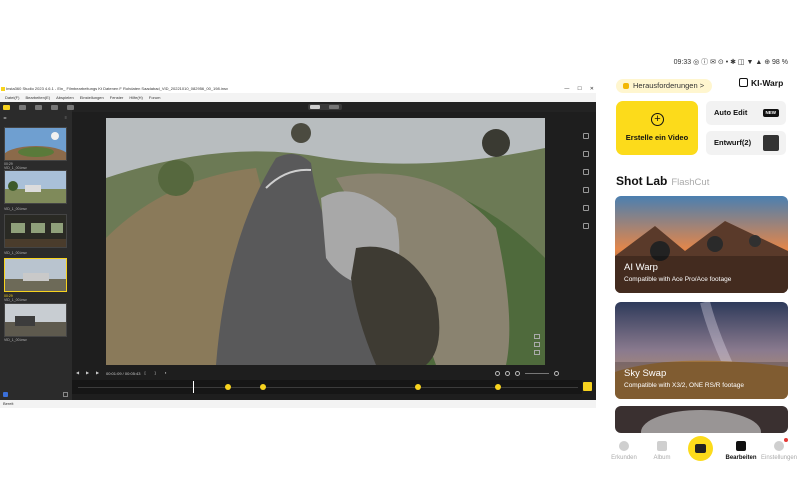 The height and width of the screenshot is (500, 800). I want to click on close-button: ✕, so click(592, 89).